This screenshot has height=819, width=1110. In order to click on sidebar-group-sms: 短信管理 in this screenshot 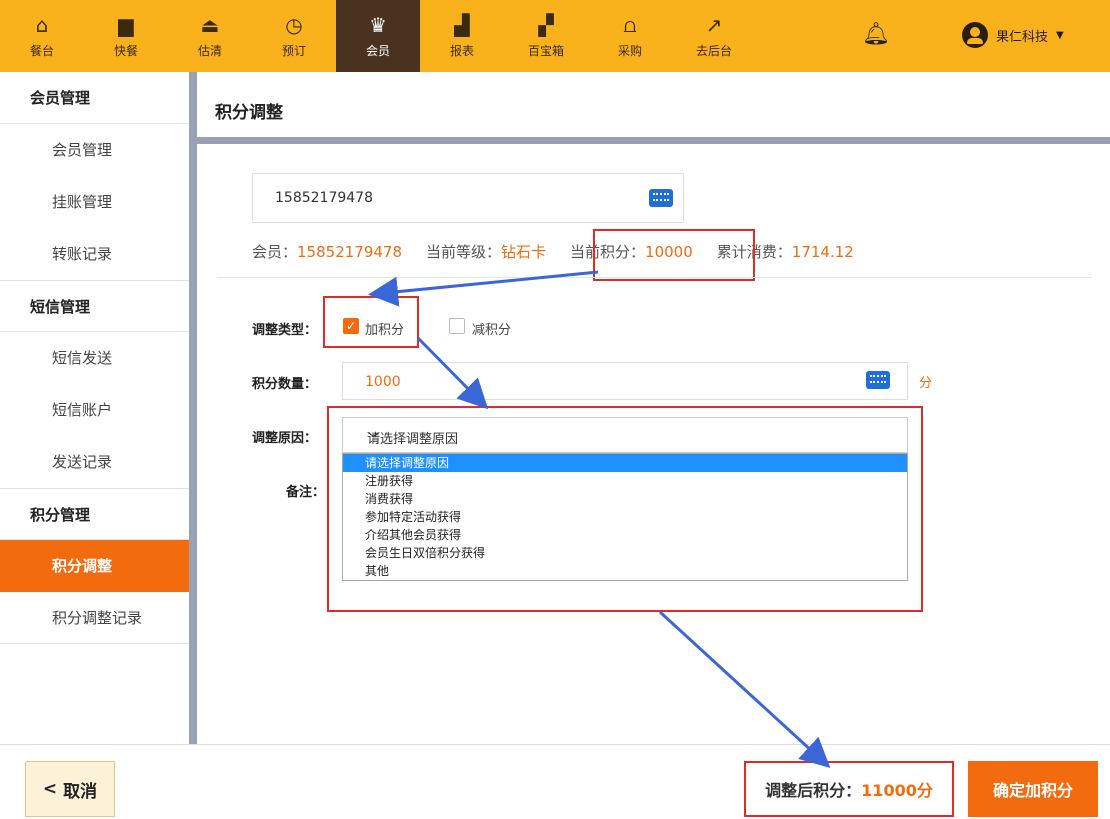, I will do `click(94, 306)`.